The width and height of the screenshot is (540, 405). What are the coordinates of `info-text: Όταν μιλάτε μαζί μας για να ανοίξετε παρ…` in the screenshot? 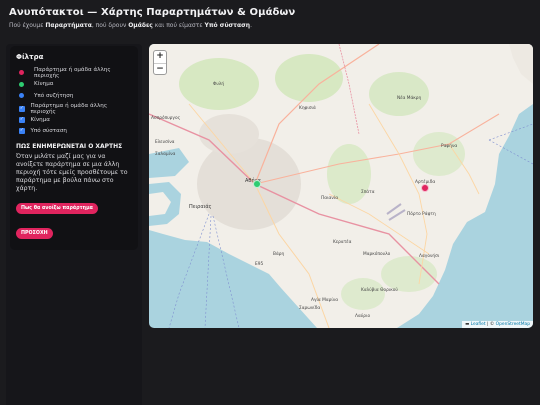 It's located at (72, 172).